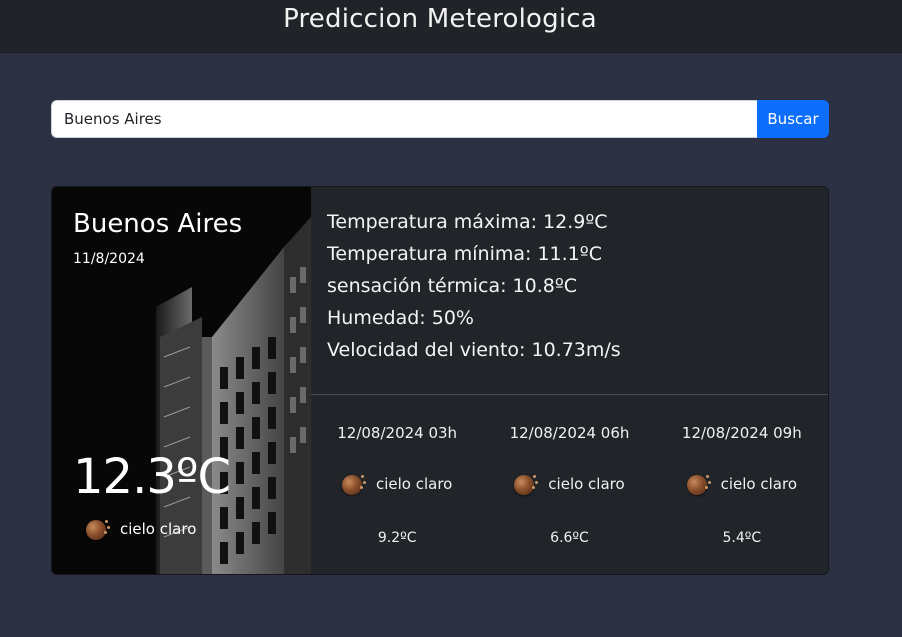  What do you see at coordinates (440, 19) in the screenshot?
I see `page-title: Prediccion Meterologica` at bounding box center [440, 19].